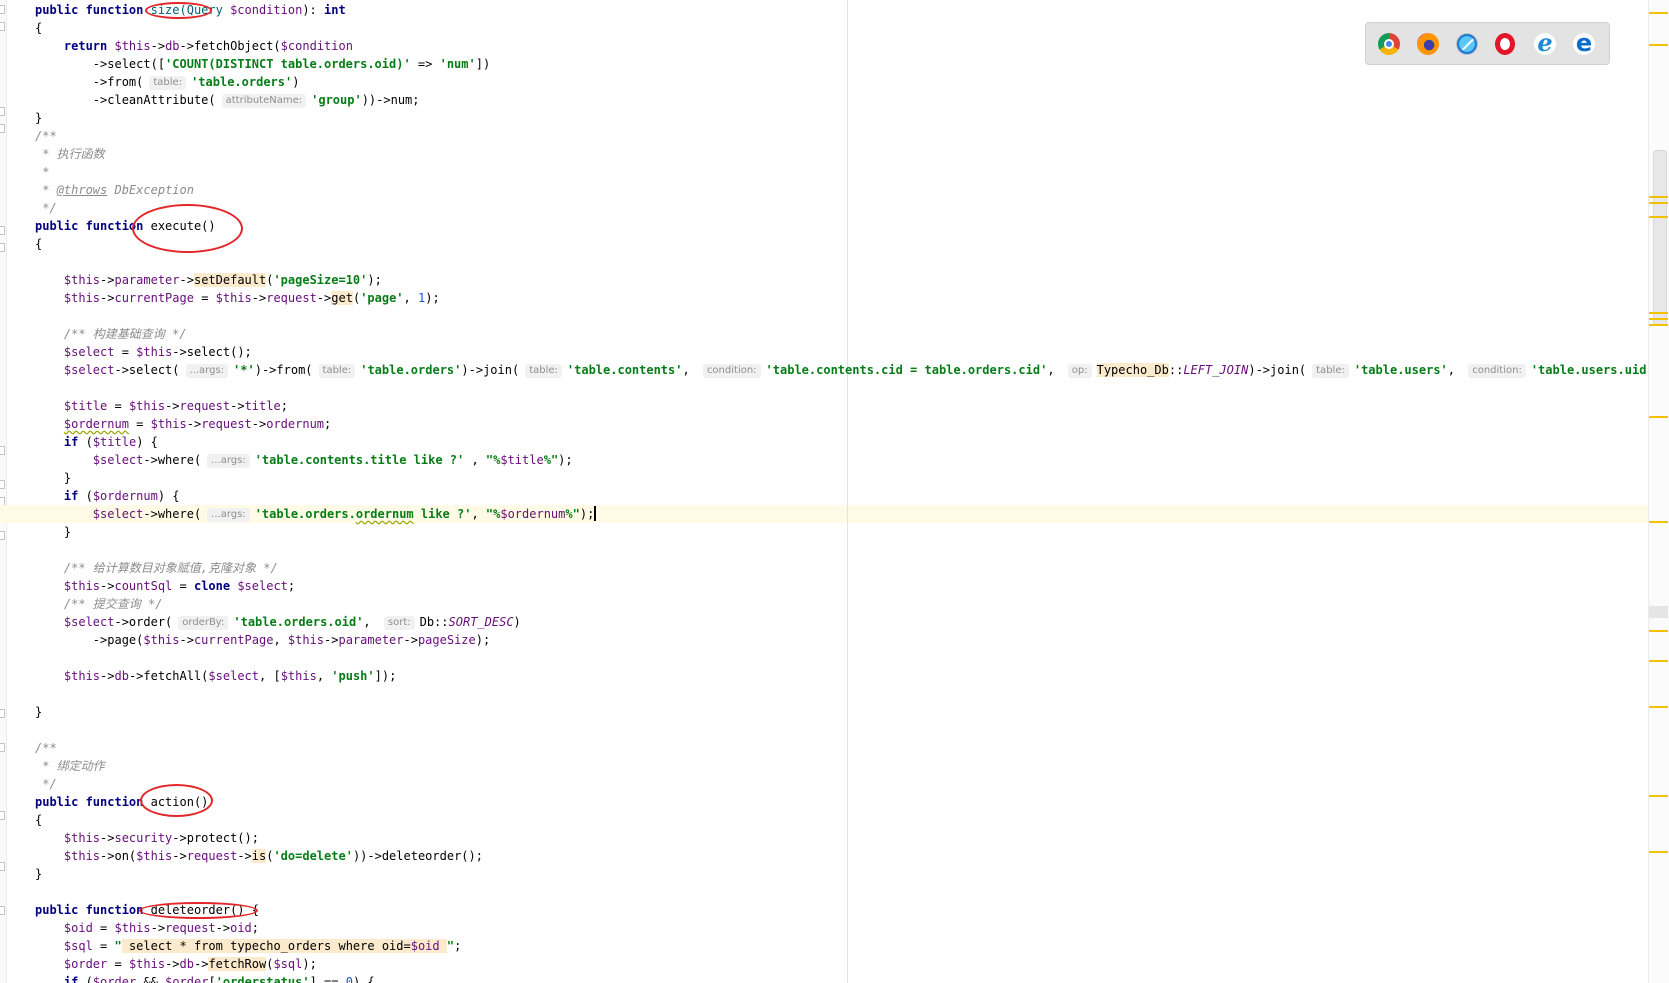  I want to click on code-token: )->from(, so click(283, 370).